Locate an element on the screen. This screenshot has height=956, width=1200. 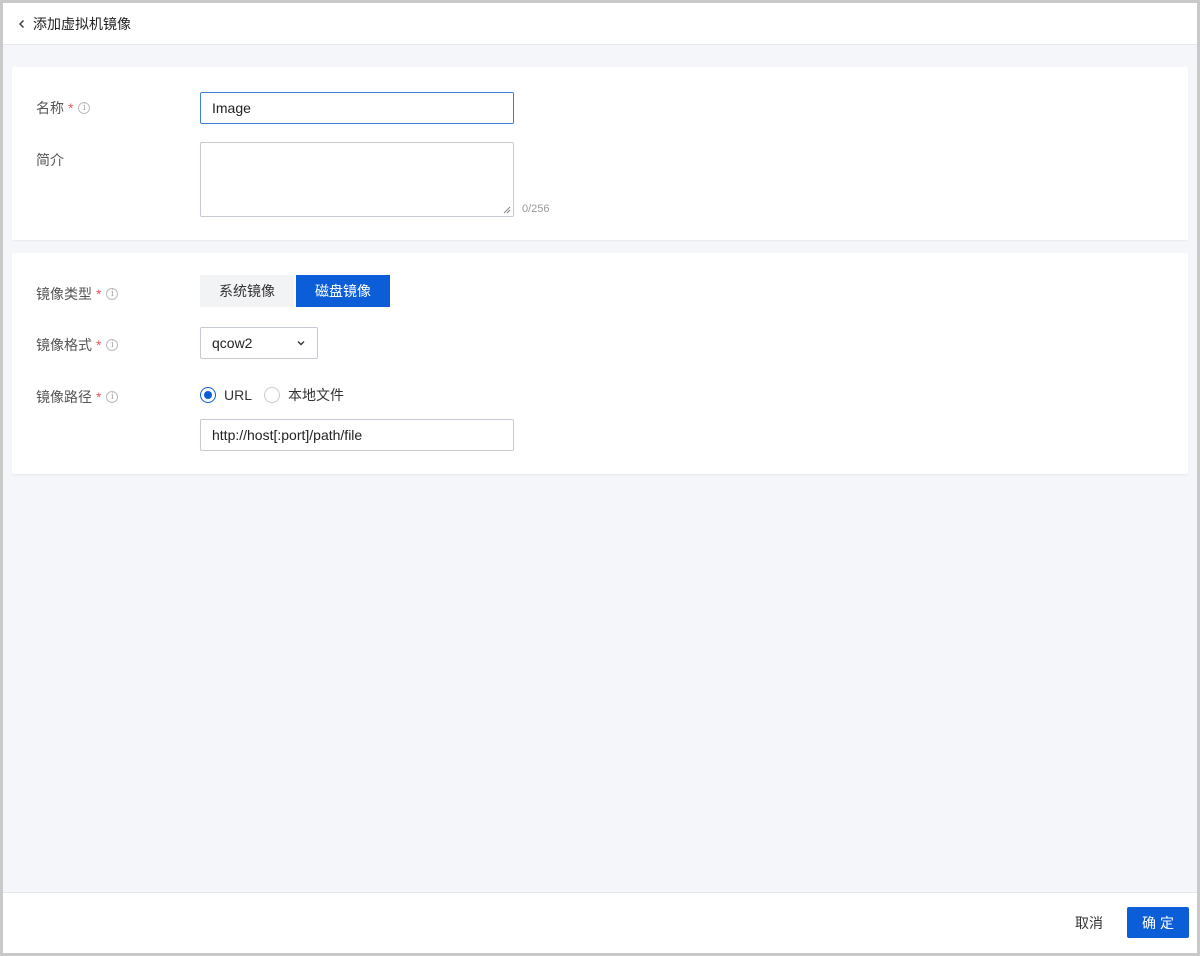
url-radio-label: URL is located at coordinates (238, 395).